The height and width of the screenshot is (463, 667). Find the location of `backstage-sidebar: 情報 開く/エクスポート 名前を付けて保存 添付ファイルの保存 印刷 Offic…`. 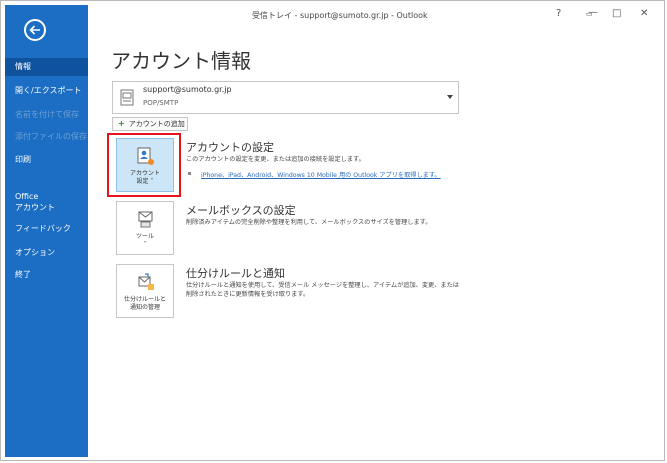

backstage-sidebar: 情報 開く/エクスポート 名前を付けて保存 添付ファイルの保存 印刷 Offic… is located at coordinates (46, 231).